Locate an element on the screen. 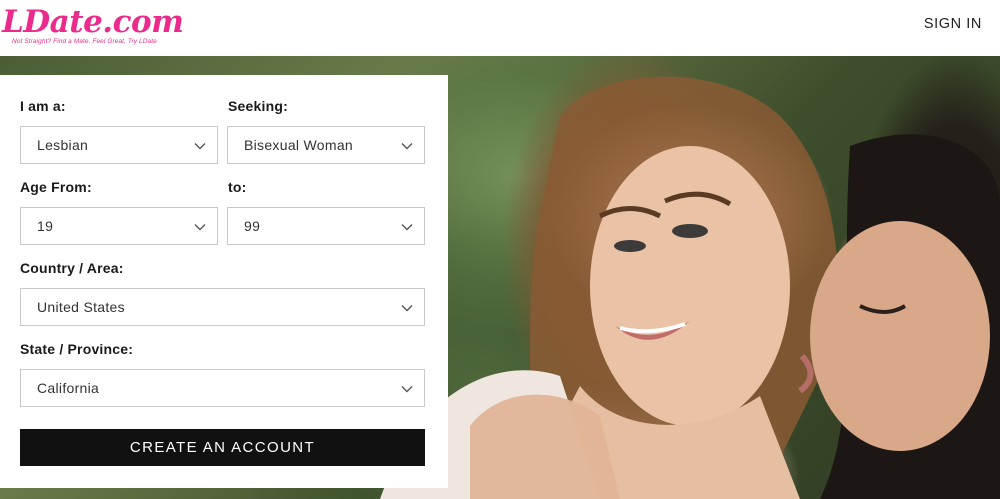 The height and width of the screenshot is (499, 1000). seeking-select: Bisexual Woman is located at coordinates (326, 145).